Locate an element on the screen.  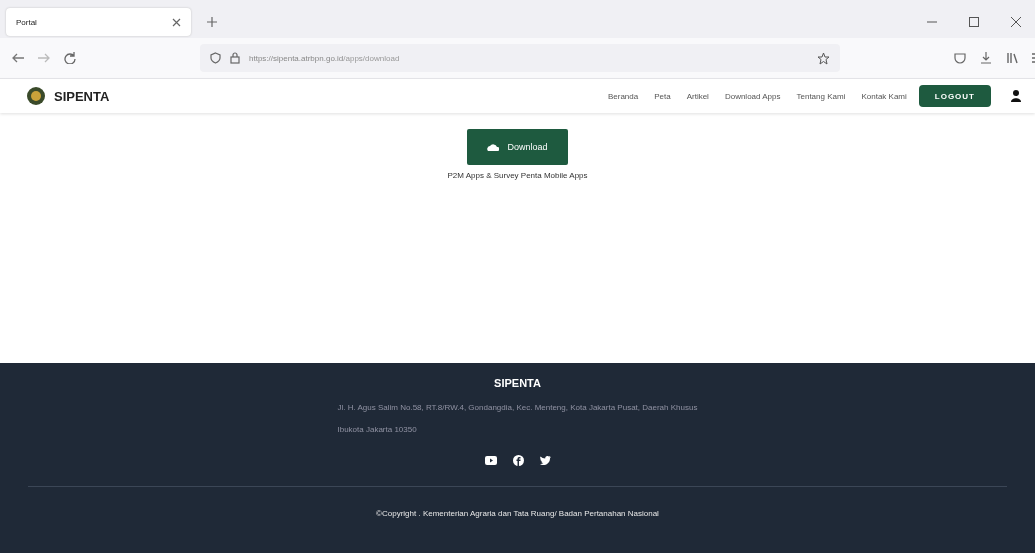
nav-link: Download Apps is located at coordinates (752, 96).